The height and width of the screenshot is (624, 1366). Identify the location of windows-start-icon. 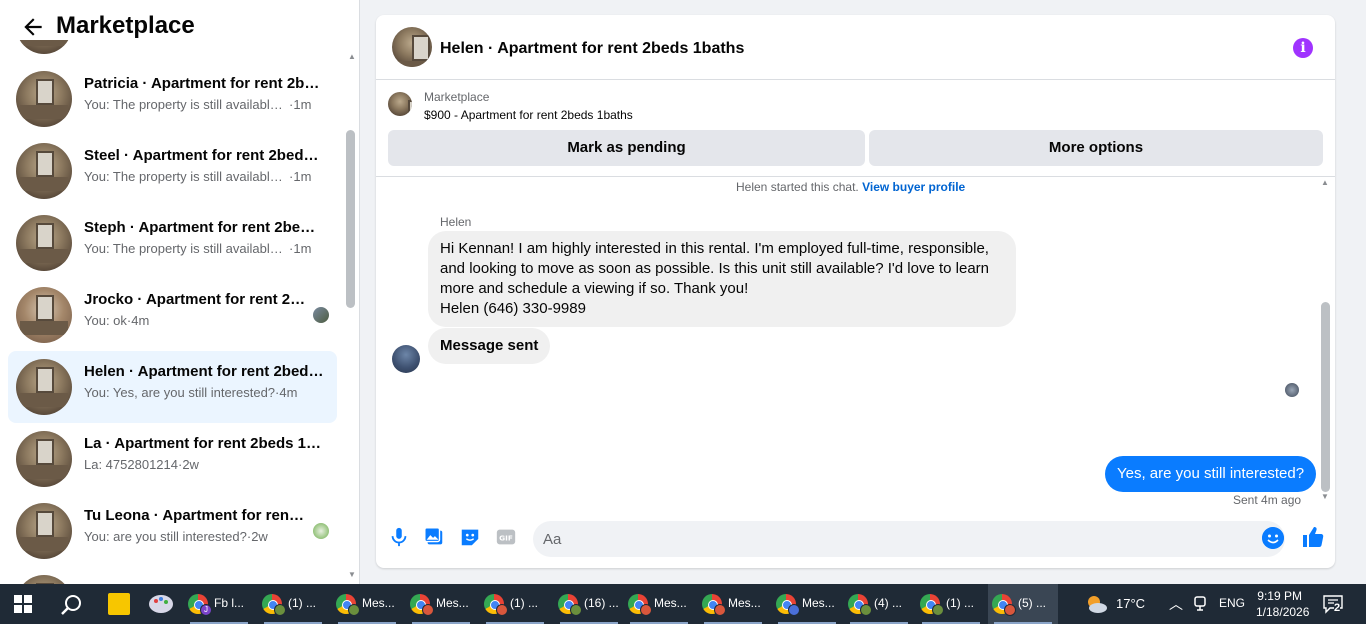
(23, 604).